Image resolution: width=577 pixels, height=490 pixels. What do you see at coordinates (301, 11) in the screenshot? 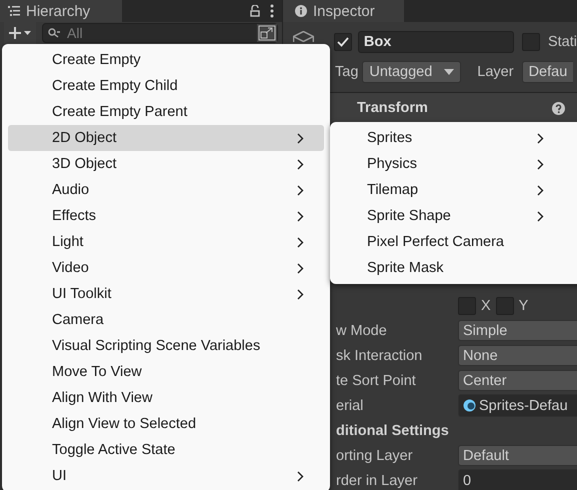
I see `info-icon` at bounding box center [301, 11].